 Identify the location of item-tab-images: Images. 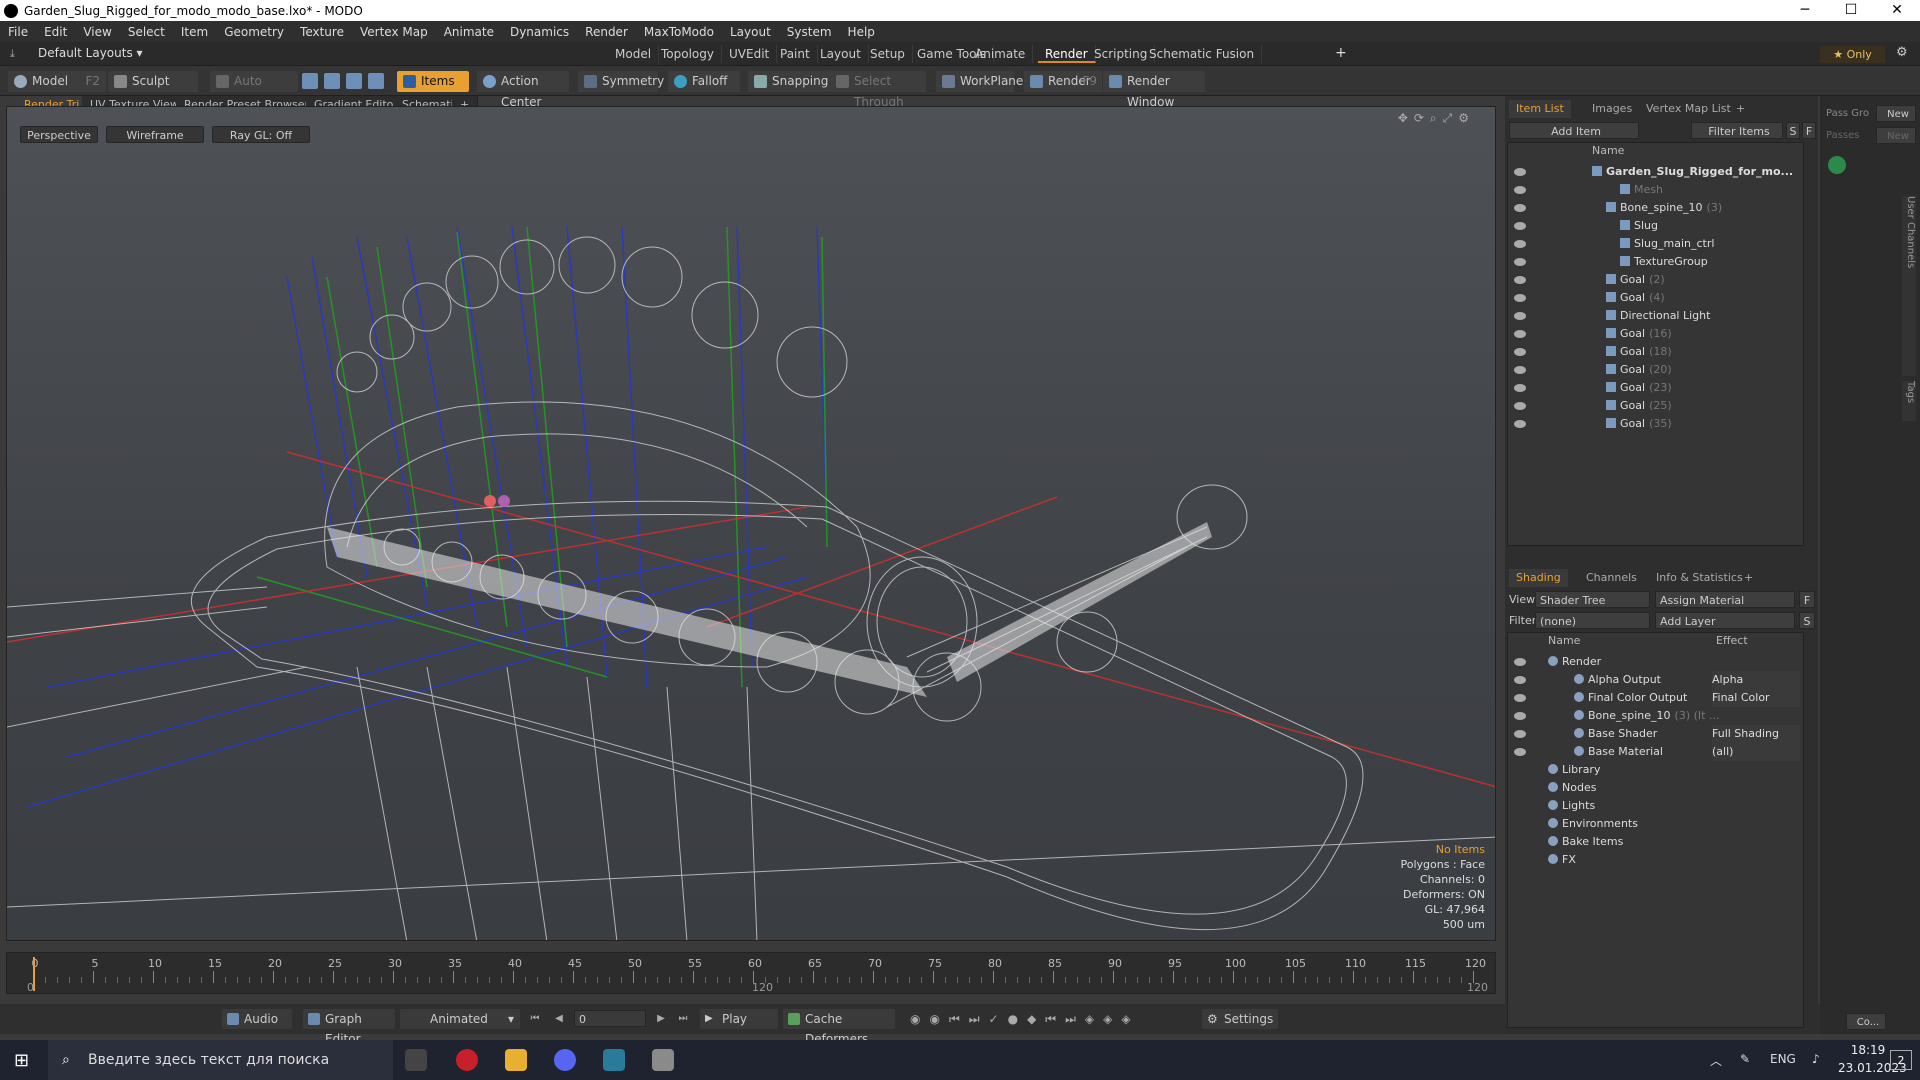
(1612, 109).